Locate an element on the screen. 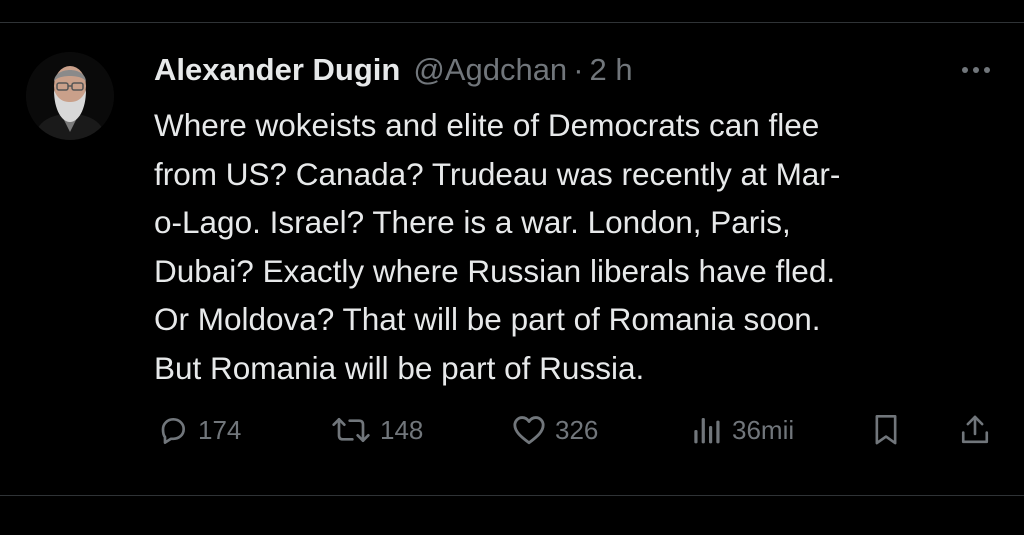 The image size is (1024, 535). avatar-portrait-icon is located at coordinates (70, 96).